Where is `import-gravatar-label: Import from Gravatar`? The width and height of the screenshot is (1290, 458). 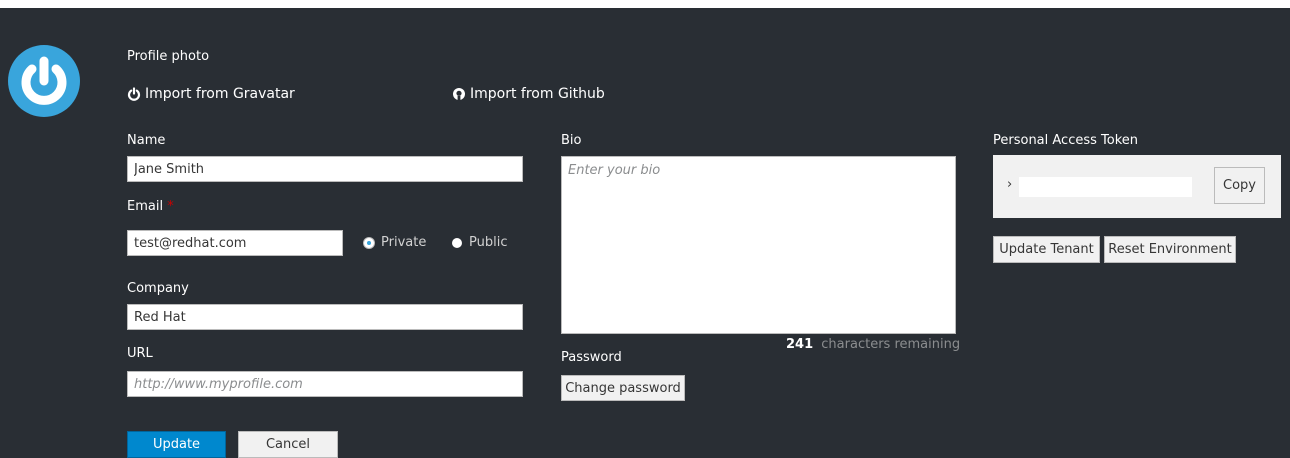 import-gravatar-label: Import from Gravatar is located at coordinates (220, 94).